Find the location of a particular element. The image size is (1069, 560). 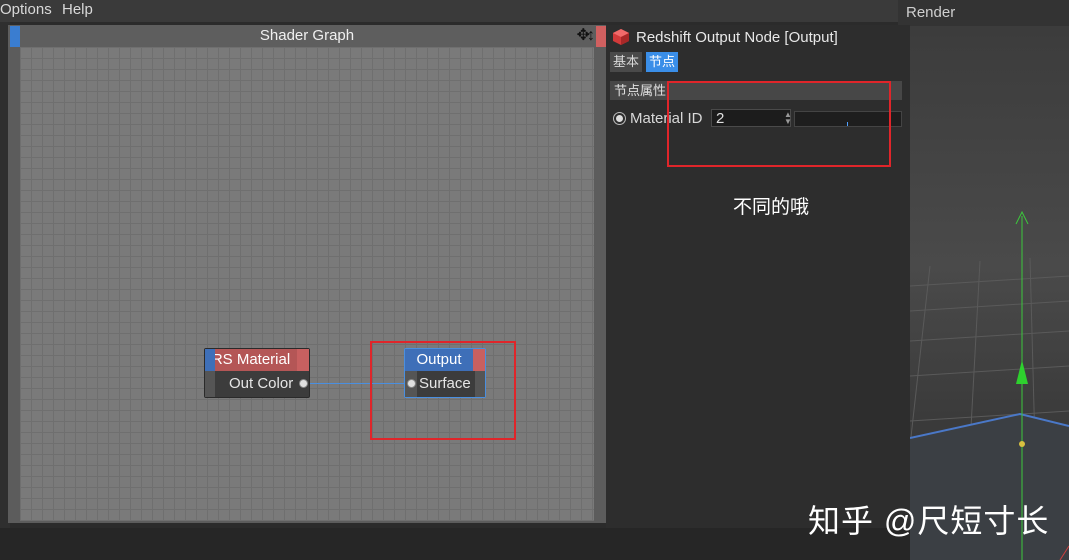

highlight-output-node is located at coordinates (443, 390).